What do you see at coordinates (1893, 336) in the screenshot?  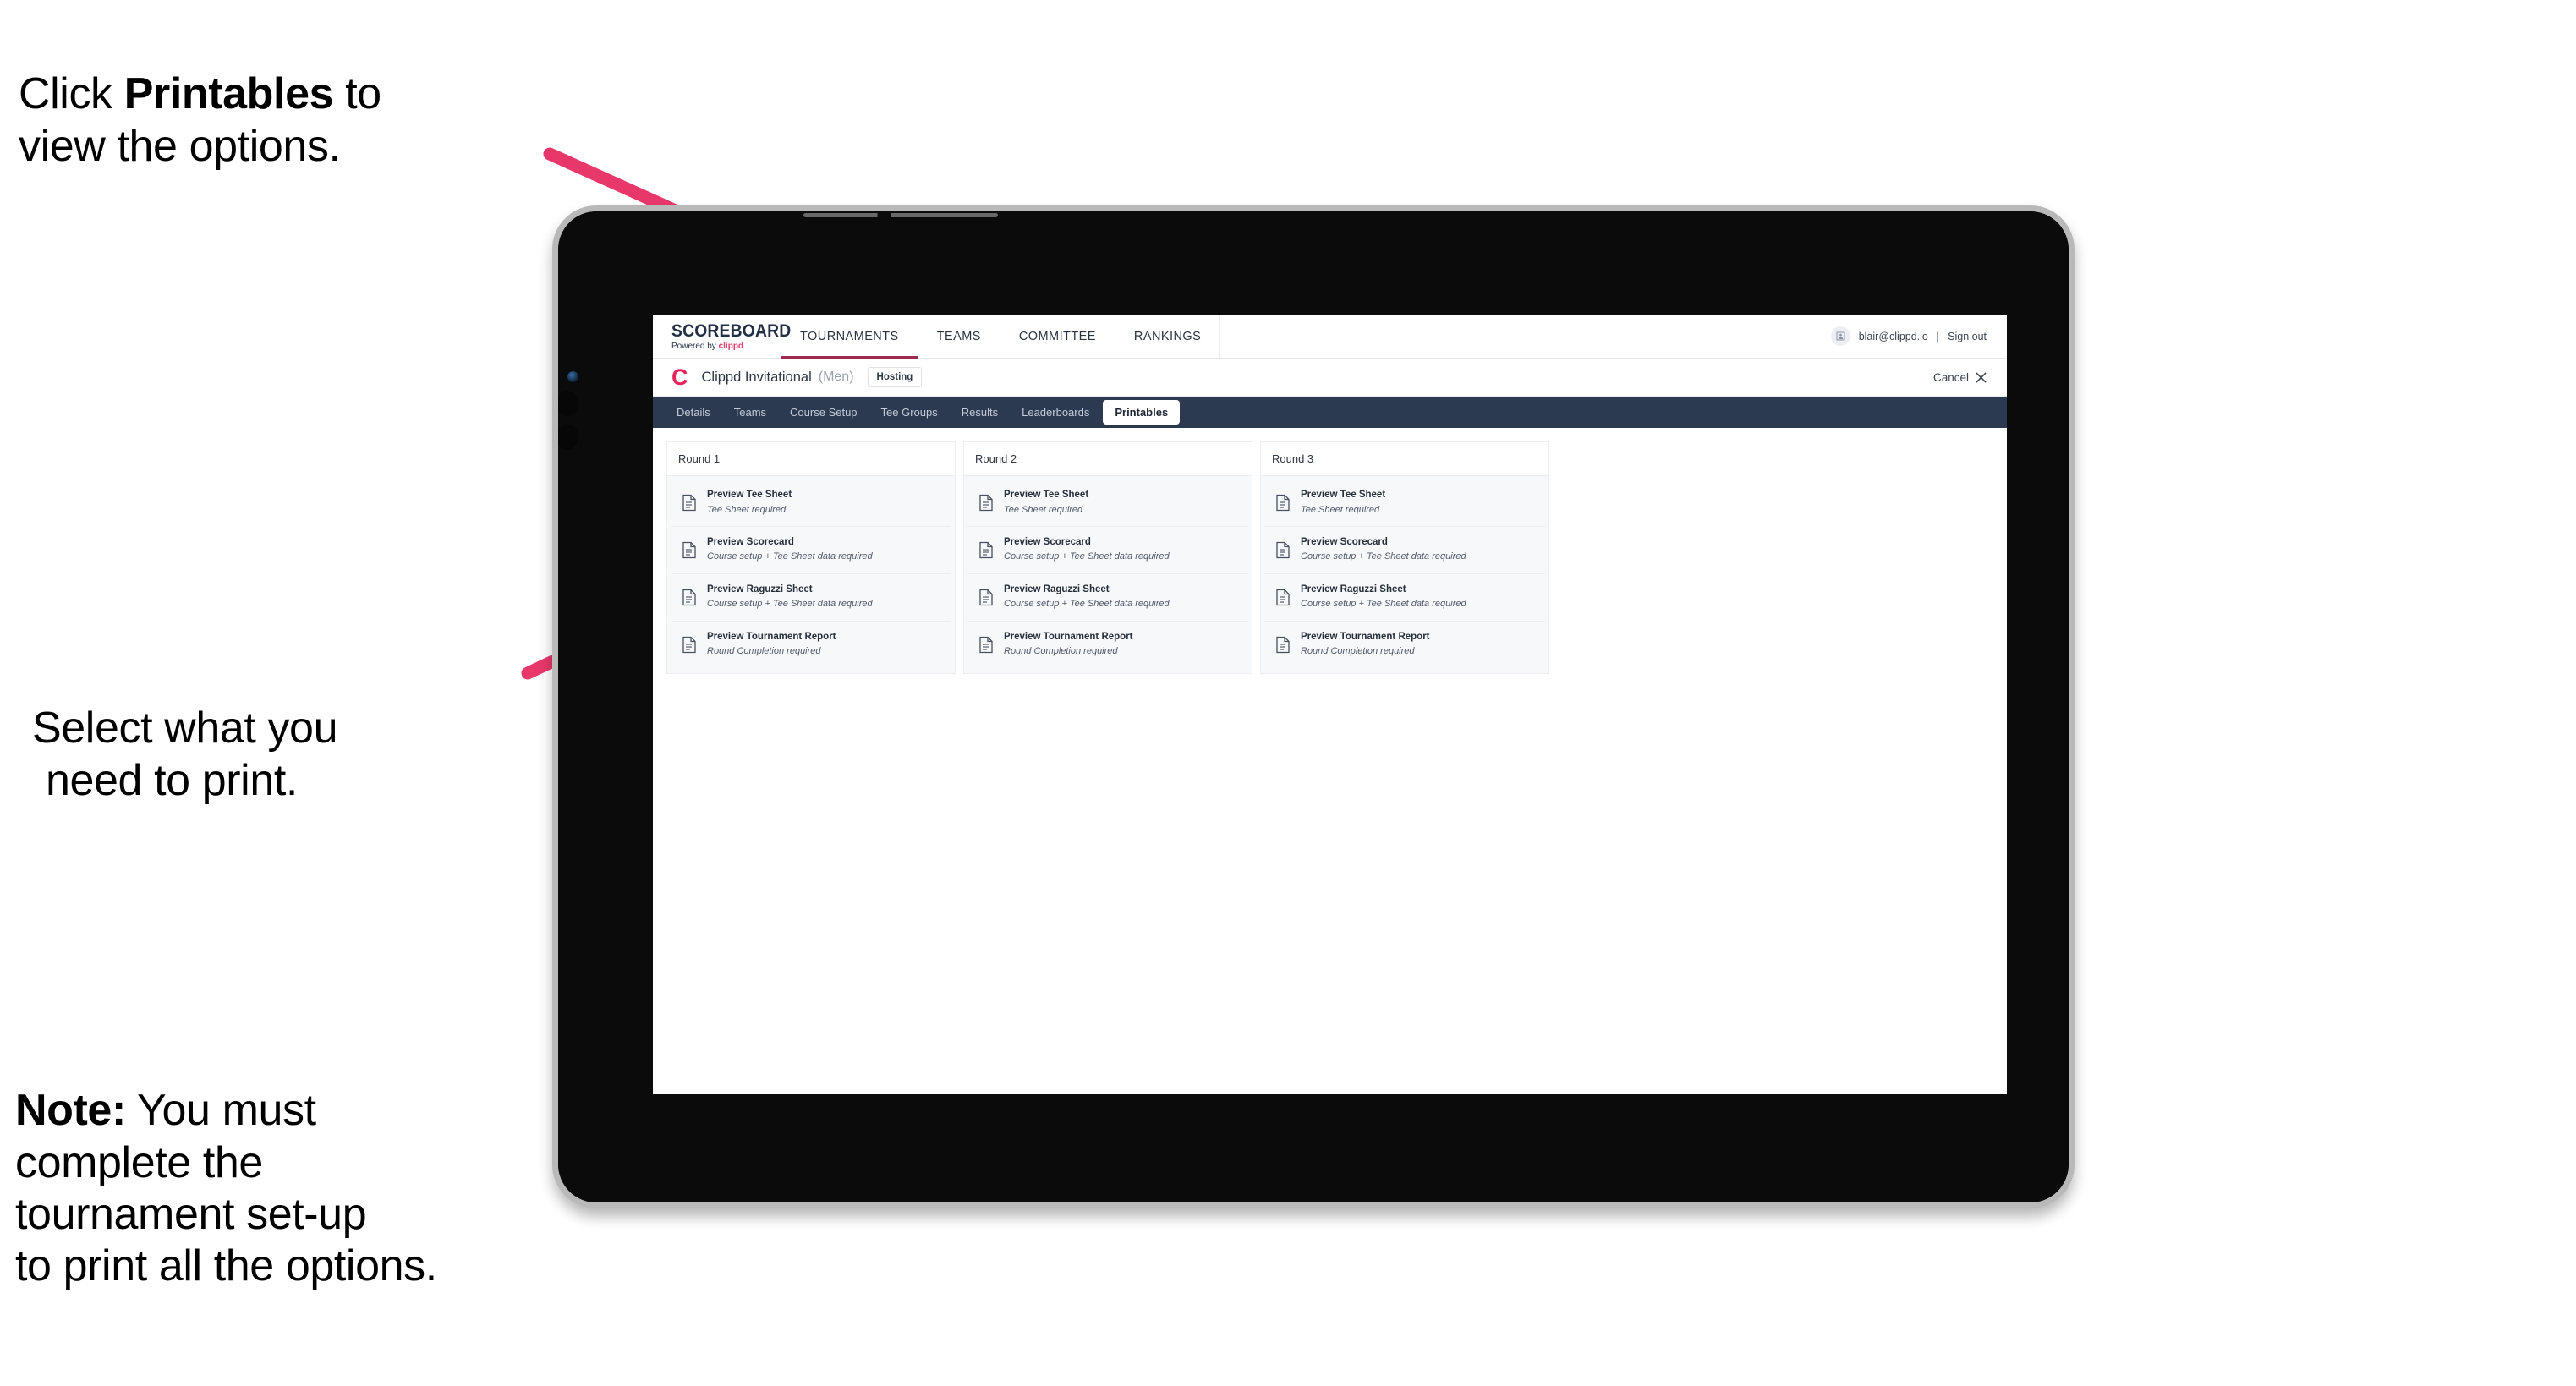 I see `user-email: blair@clippd.io` at bounding box center [1893, 336].